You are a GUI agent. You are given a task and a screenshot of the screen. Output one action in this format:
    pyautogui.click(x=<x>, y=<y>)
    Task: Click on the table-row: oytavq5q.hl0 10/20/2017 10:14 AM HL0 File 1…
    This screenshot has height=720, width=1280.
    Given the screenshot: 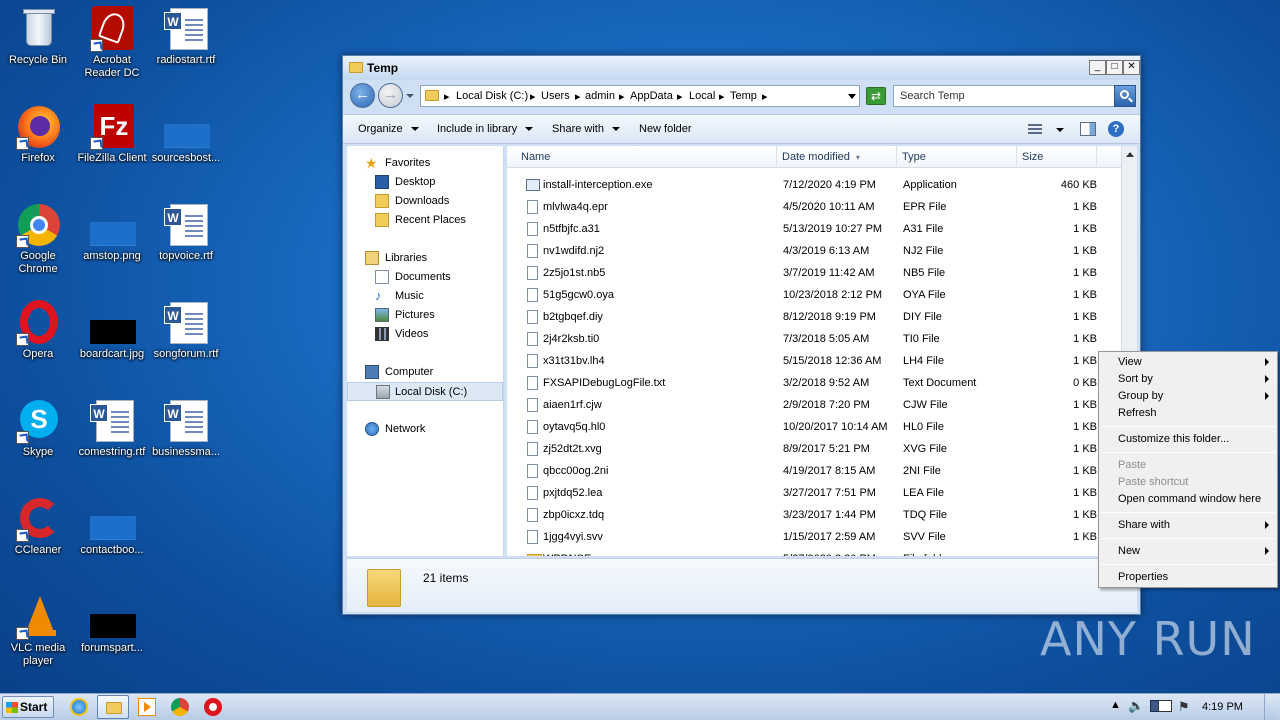 What is the action you would take?
    pyautogui.click(x=813, y=427)
    